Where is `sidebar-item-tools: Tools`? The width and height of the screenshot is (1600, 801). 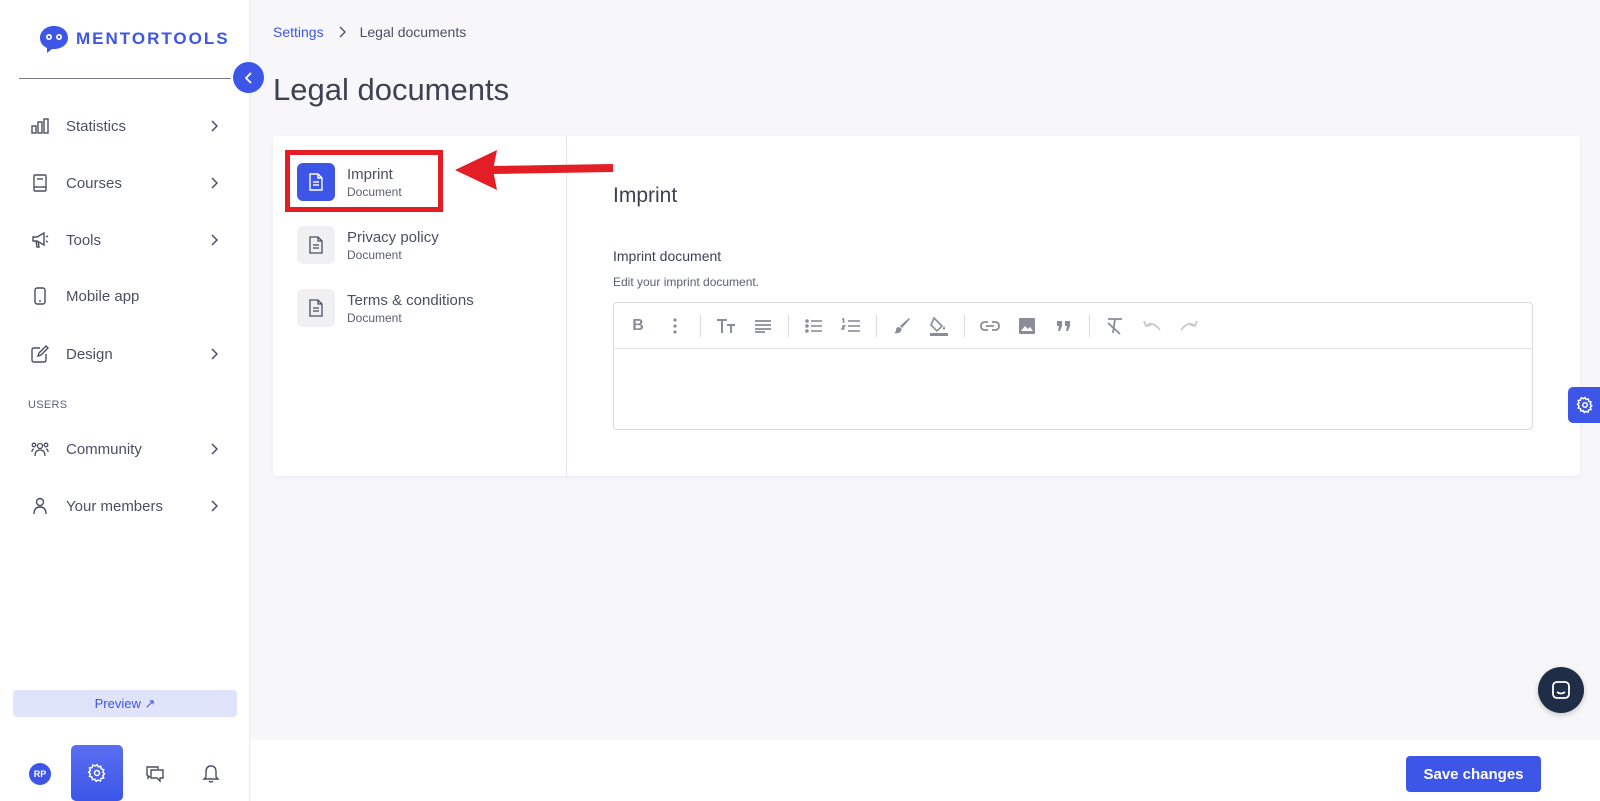 sidebar-item-tools: Tools is located at coordinates (125, 240).